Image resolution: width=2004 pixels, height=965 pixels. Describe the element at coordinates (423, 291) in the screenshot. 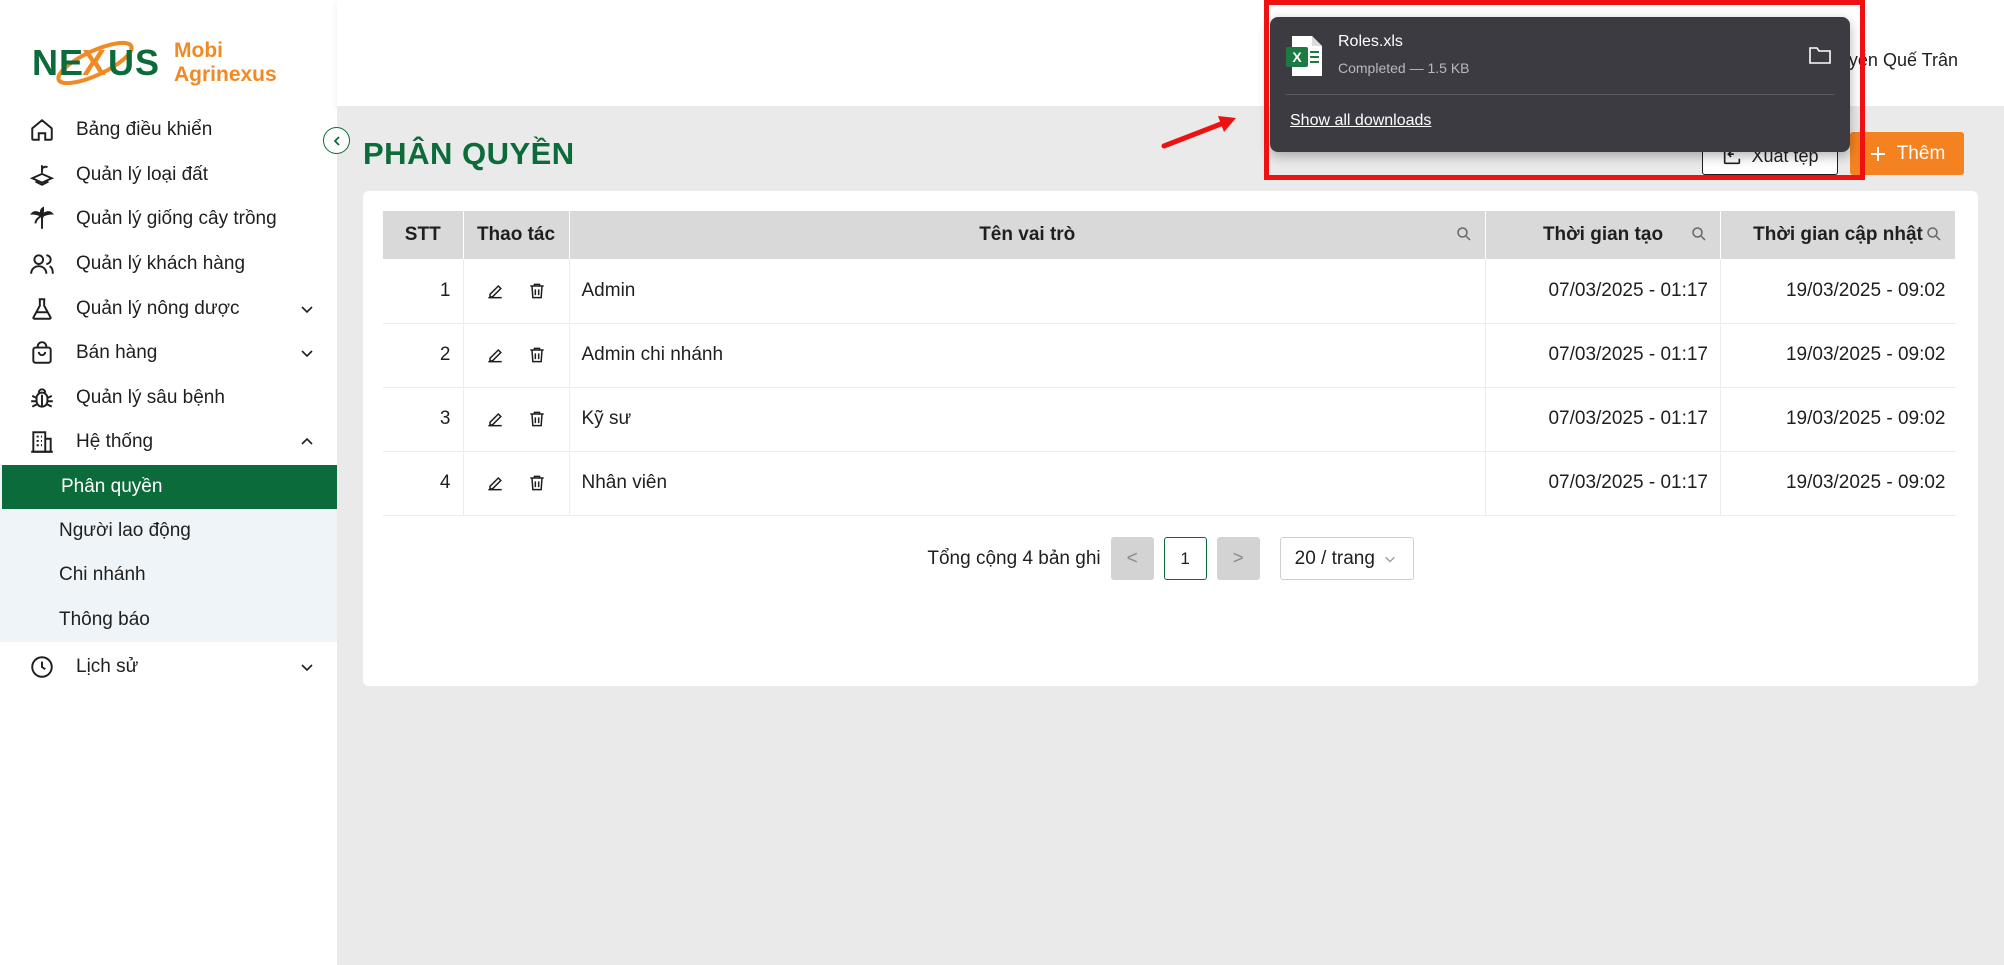

I see `cell-stt: 1` at that location.